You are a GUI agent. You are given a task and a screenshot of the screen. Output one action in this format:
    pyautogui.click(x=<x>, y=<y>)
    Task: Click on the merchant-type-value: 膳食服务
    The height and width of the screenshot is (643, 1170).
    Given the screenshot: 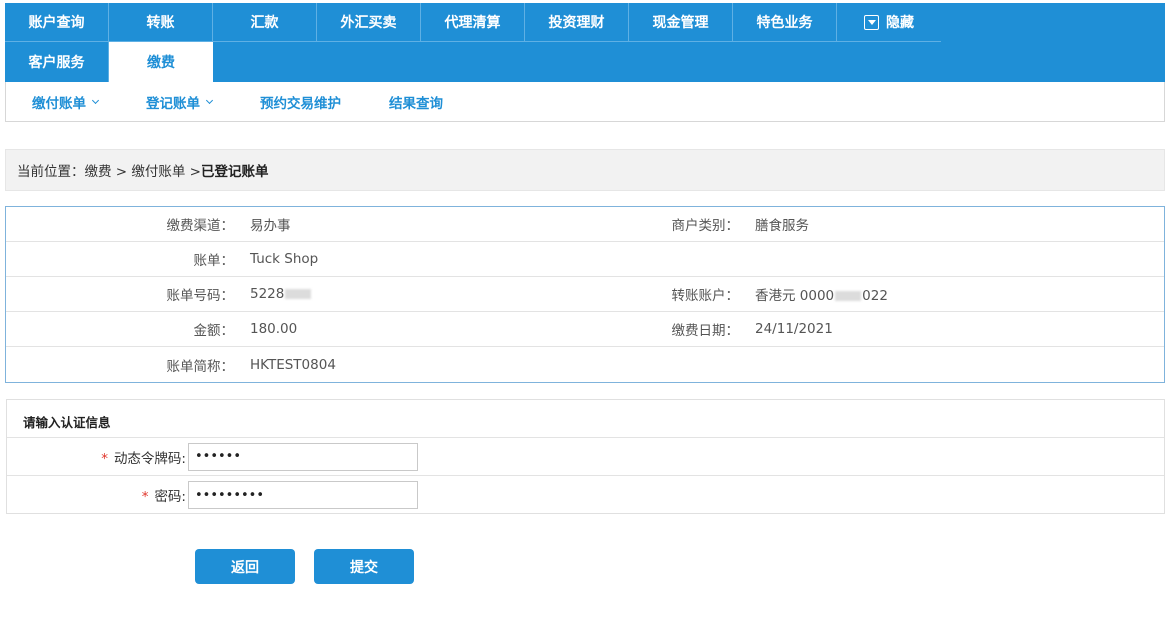 What is the action you would take?
    pyautogui.click(x=782, y=226)
    